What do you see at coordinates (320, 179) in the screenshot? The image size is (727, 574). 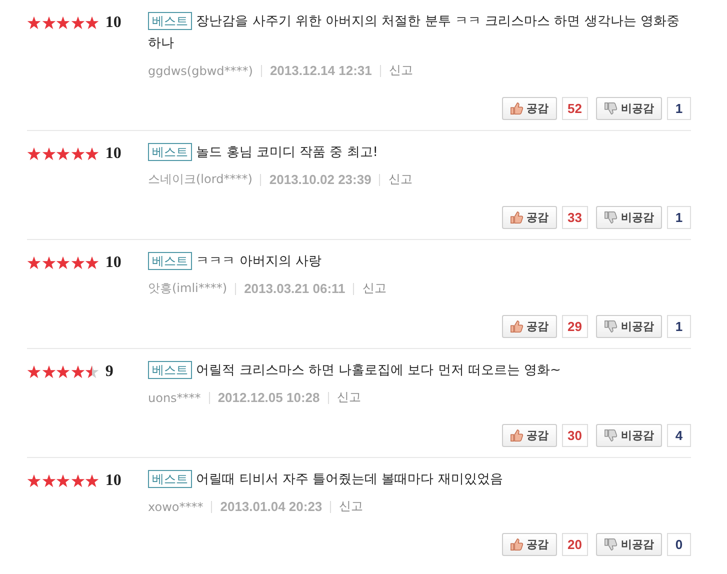 I see `review-date: 2013.10.02 23:39` at bounding box center [320, 179].